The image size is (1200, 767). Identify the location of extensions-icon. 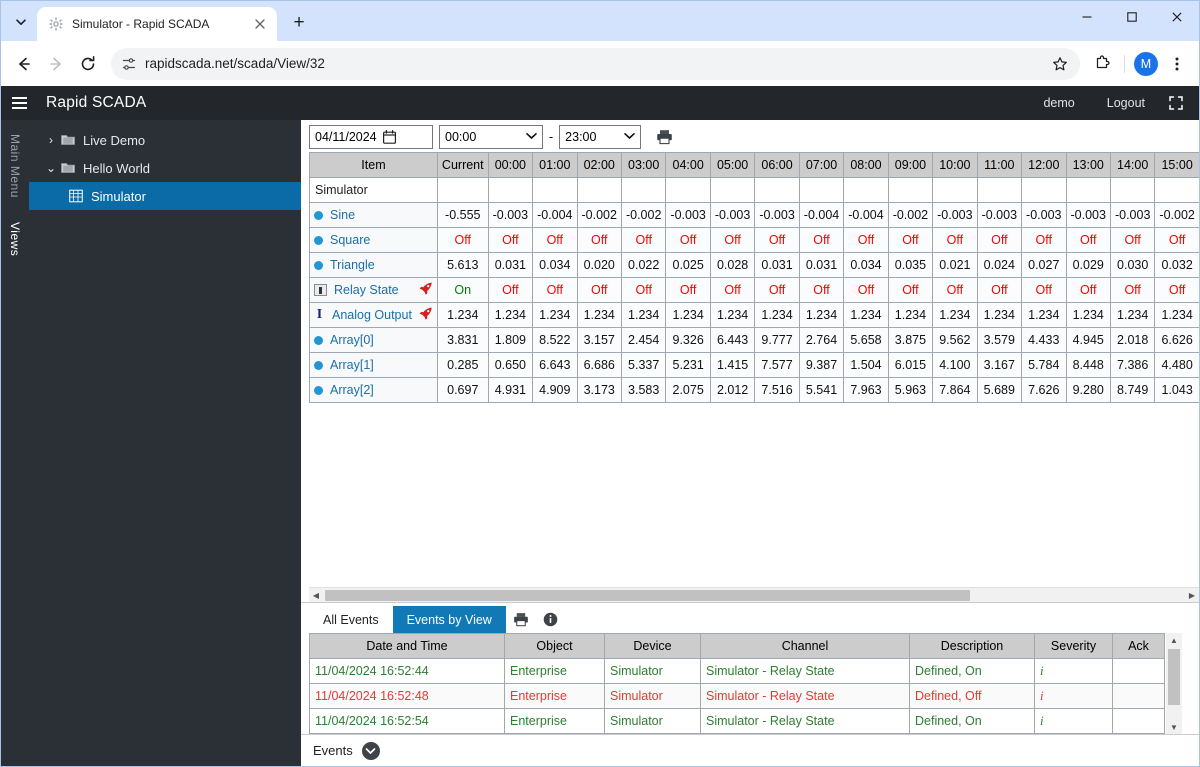
(1103, 64).